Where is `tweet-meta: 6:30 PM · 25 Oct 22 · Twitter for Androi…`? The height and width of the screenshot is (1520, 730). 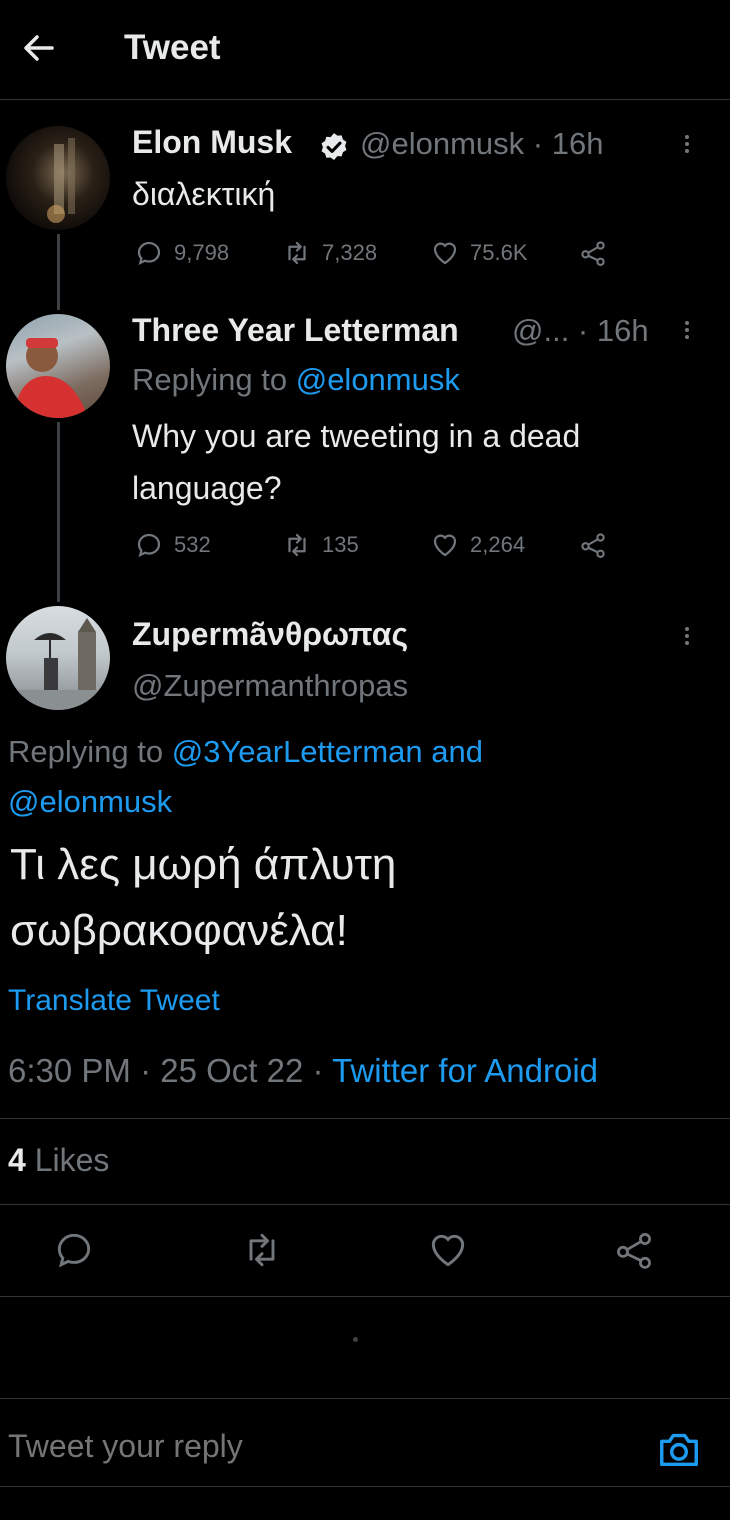 tweet-meta: 6:30 PM · 25 Oct 22 · Twitter for Androi… is located at coordinates (303, 1070).